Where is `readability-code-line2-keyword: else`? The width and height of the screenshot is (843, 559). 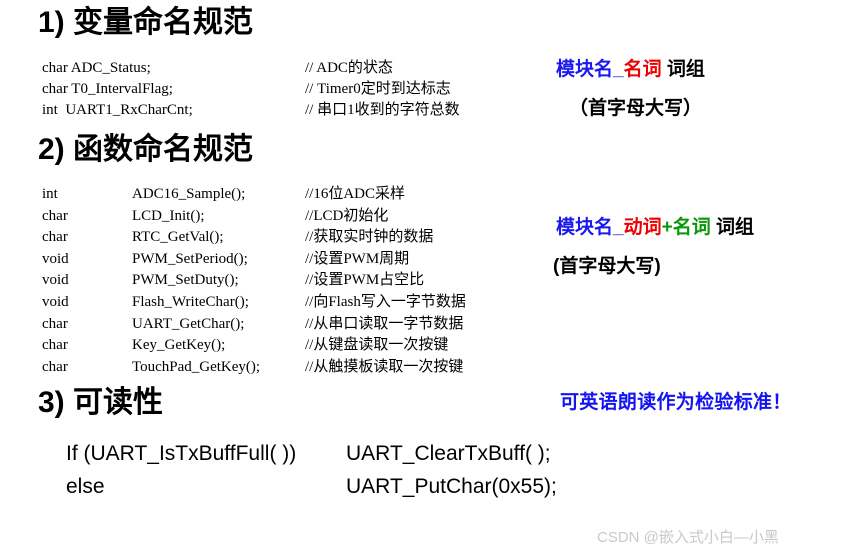
readability-code-line2-keyword: else is located at coordinates (85, 486).